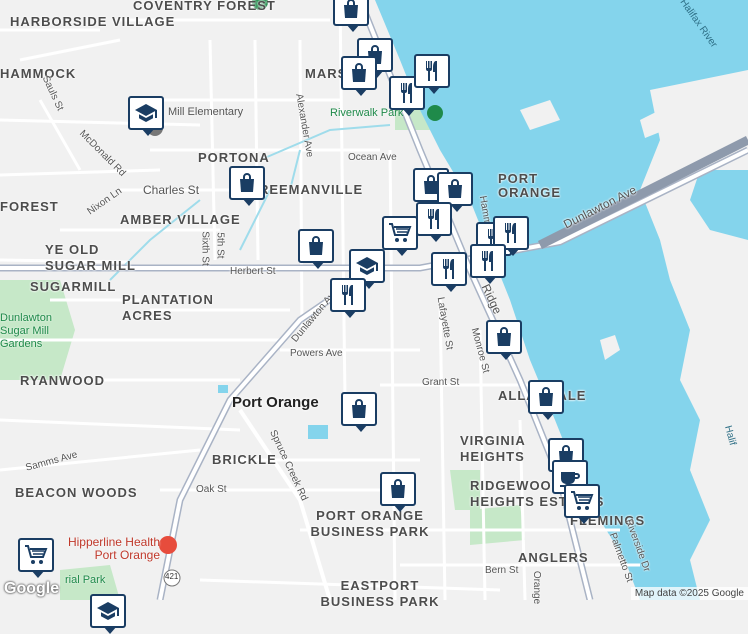 Image resolution: width=748 pixels, height=634 pixels. I want to click on route-shield-icon, so click(172, 578).